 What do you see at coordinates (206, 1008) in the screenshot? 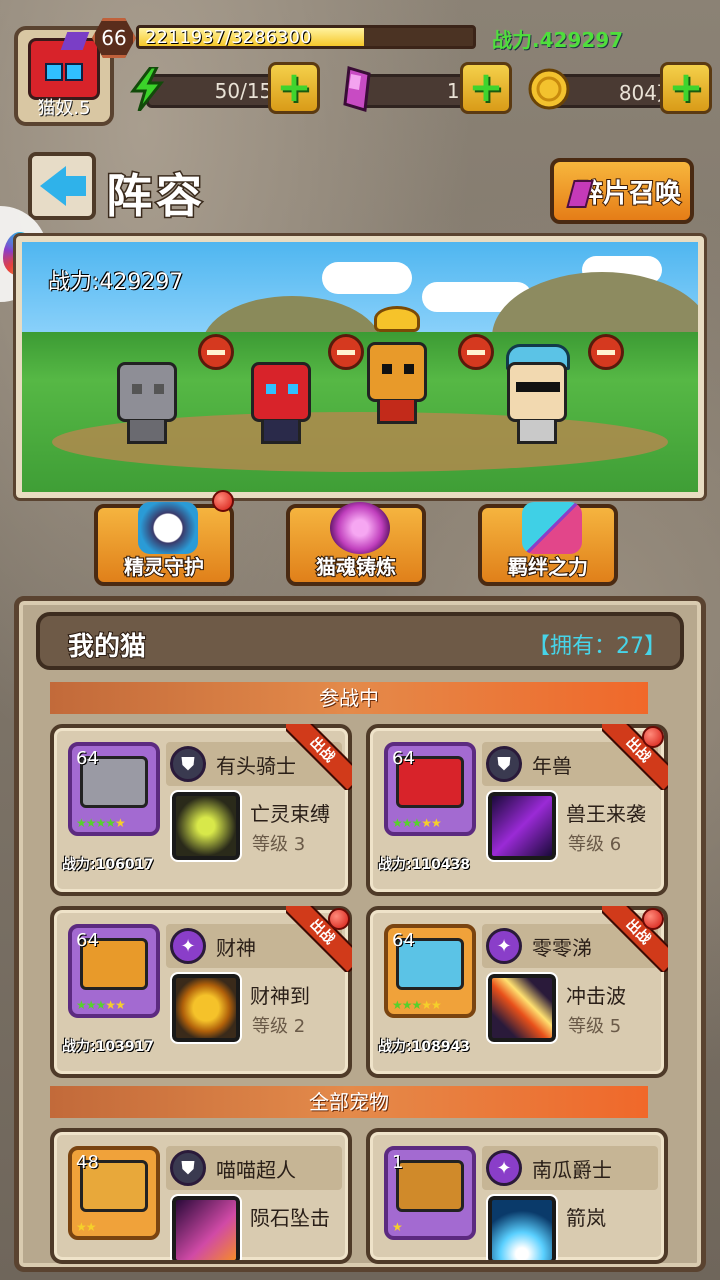
I see `skill-coin-icon` at bounding box center [206, 1008].